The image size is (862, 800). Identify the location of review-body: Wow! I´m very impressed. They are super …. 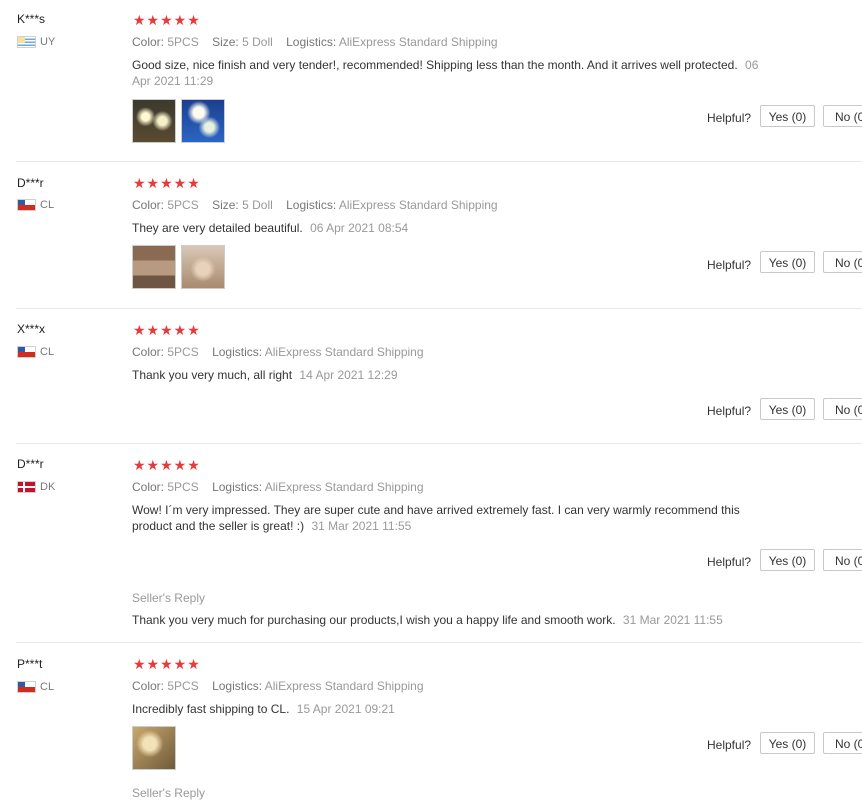
(436, 518).